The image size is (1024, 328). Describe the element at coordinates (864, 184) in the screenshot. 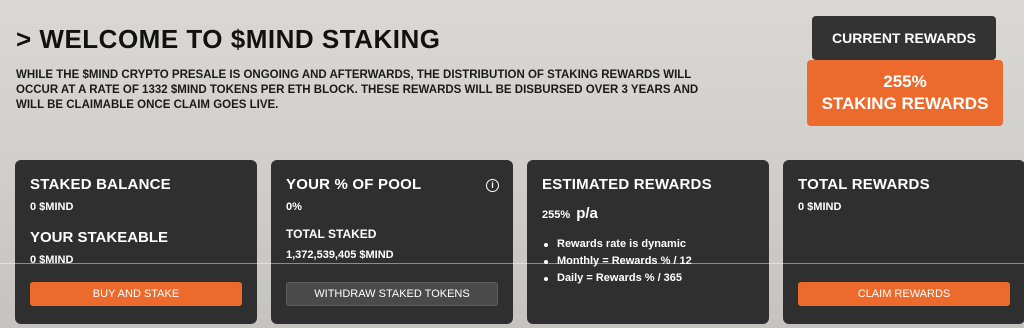

I see `total-rewards-title: TOTAL REWARDS` at that location.